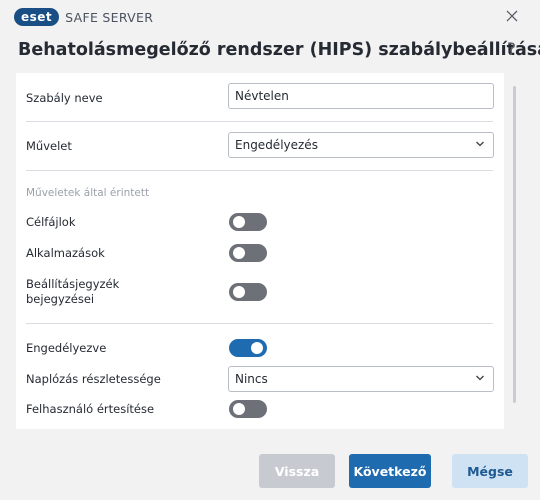 This screenshot has height=500, width=540. I want to click on applications-label: Alkalmazások, so click(65, 253).